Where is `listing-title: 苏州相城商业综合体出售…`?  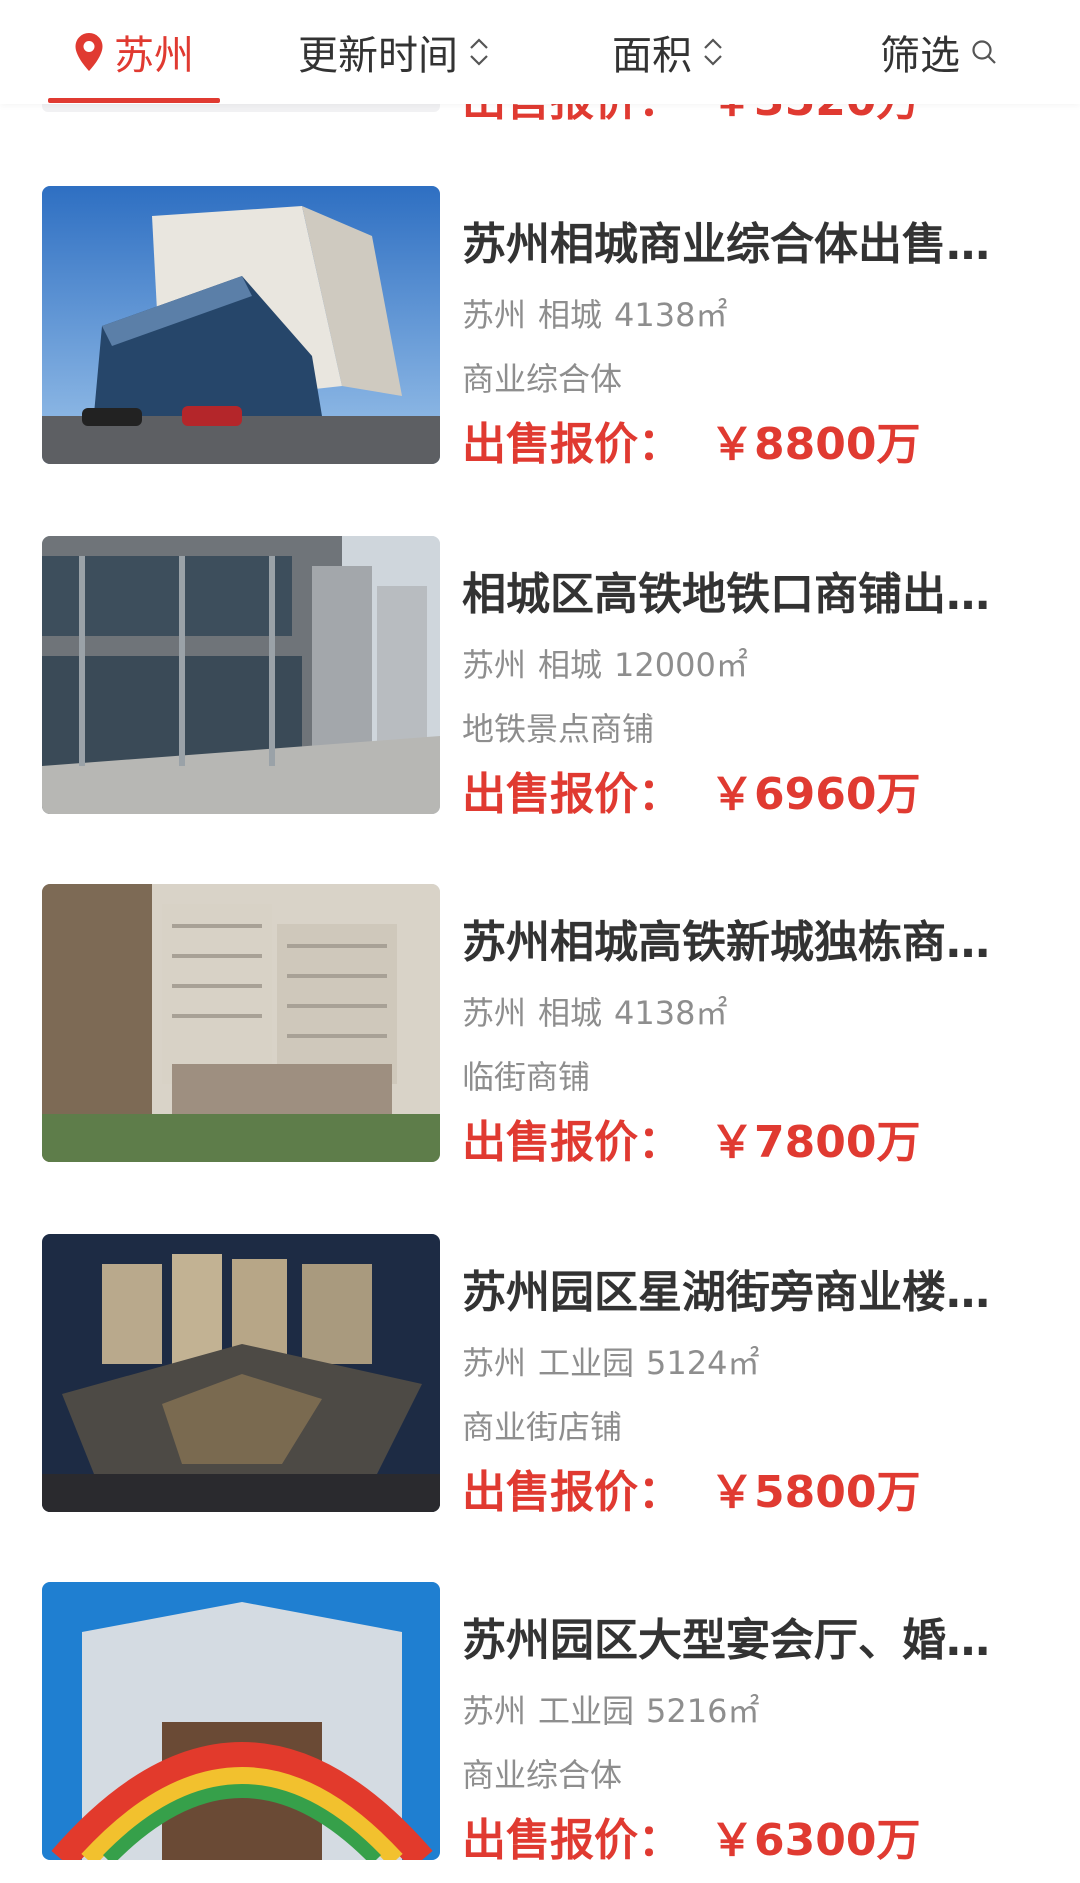
listing-title: 苏州相城商业综合体出售… is located at coordinates (732, 240).